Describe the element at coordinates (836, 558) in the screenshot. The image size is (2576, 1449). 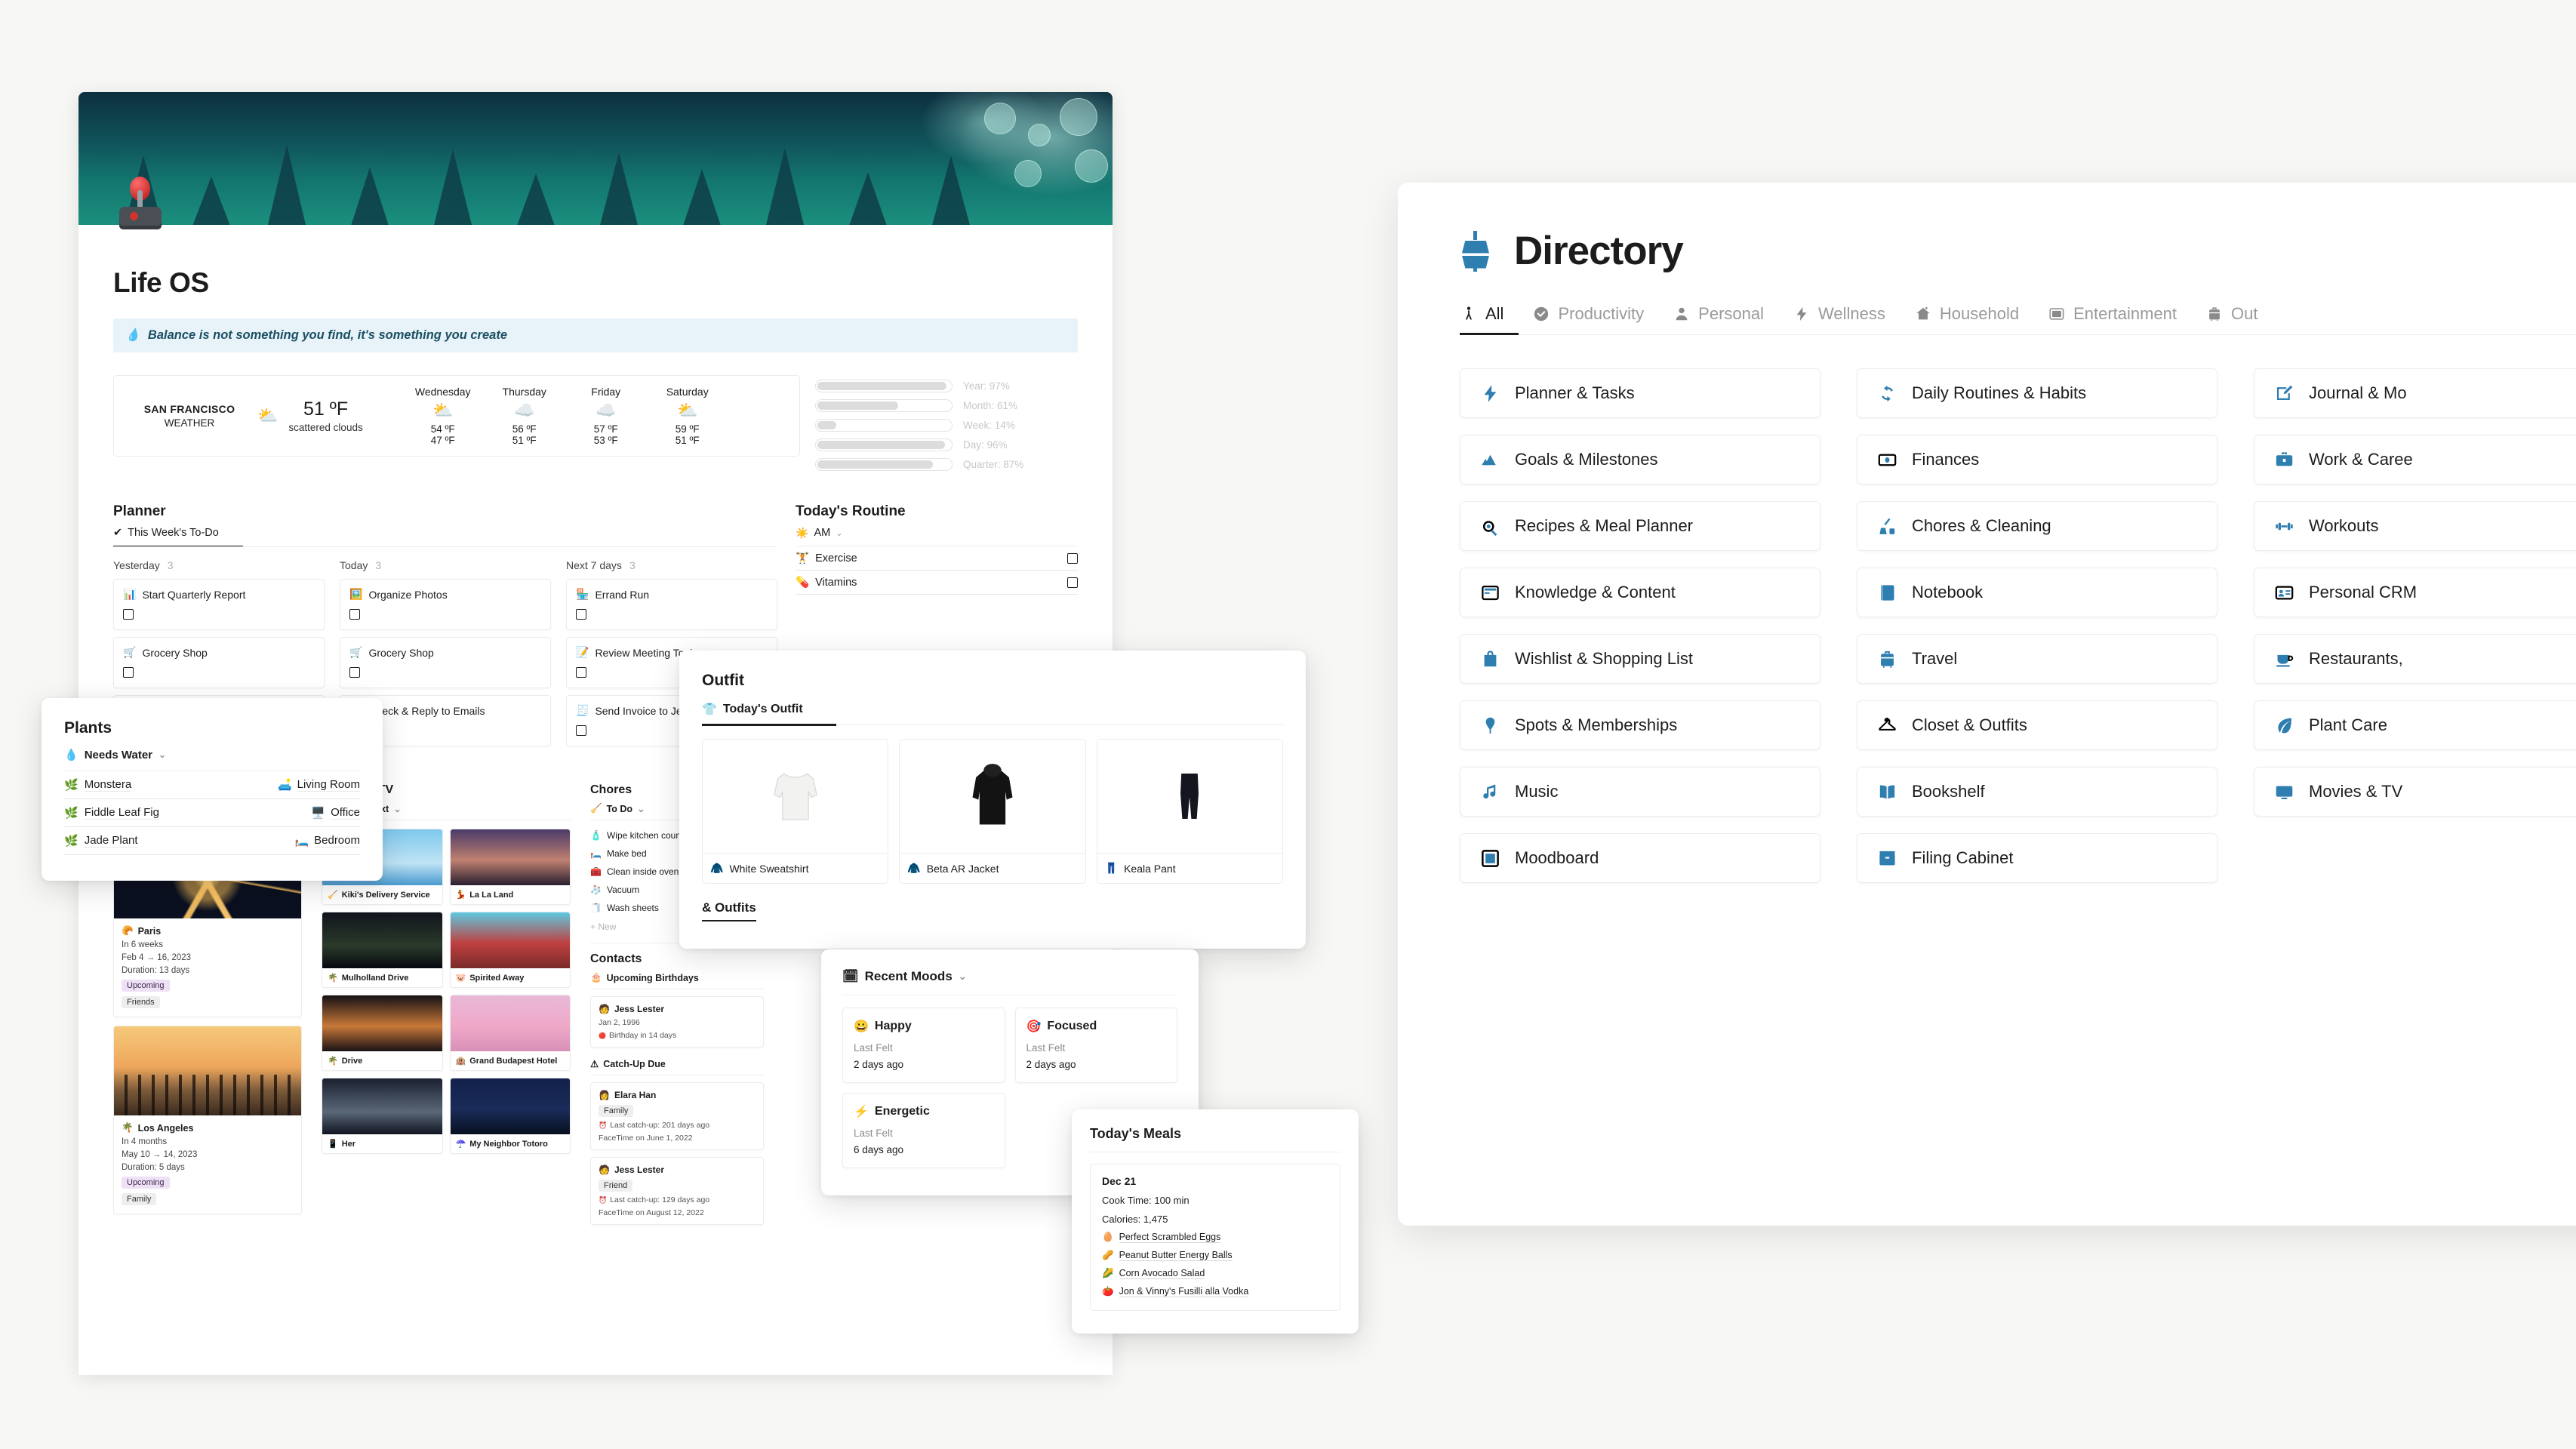
I see `routine-name: Exercise` at that location.